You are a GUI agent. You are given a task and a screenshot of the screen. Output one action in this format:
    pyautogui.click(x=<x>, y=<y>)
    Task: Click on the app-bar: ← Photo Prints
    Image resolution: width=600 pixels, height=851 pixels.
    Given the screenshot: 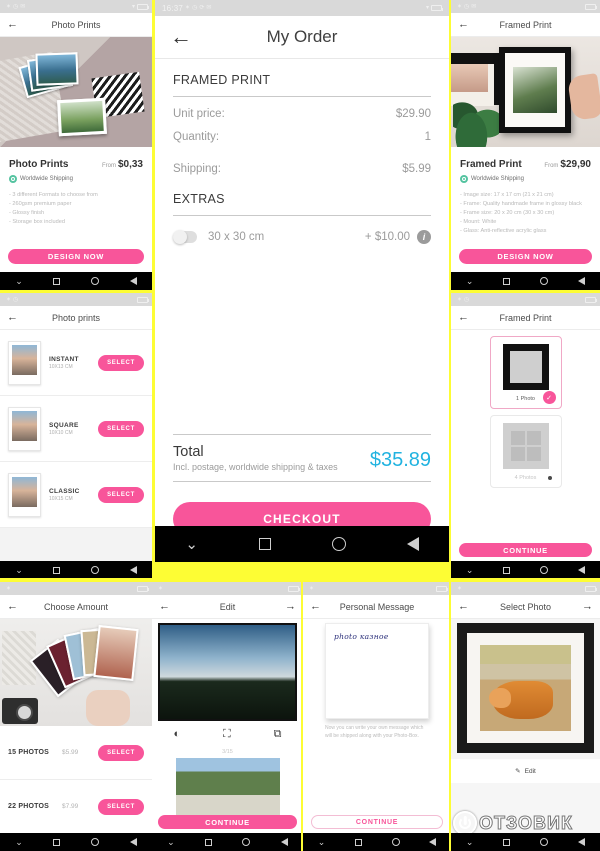 What is the action you would take?
    pyautogui.click(x=76, y=25)
    